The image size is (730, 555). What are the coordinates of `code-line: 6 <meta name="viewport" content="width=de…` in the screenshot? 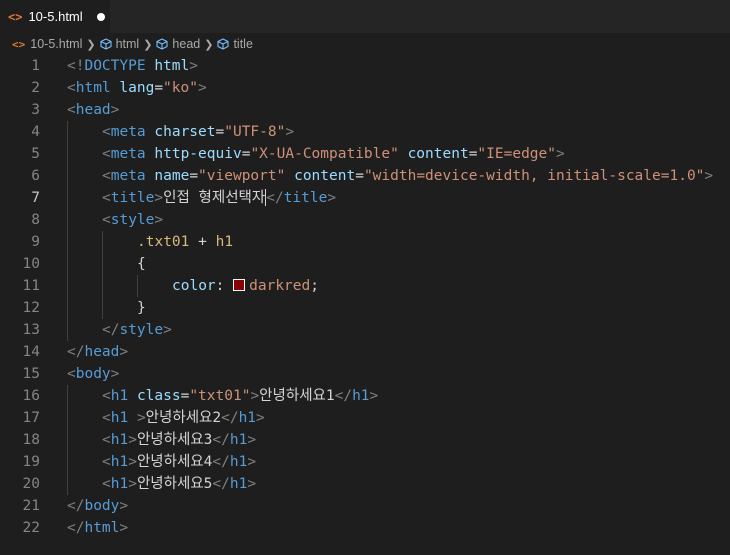 It's located at (365, 176).